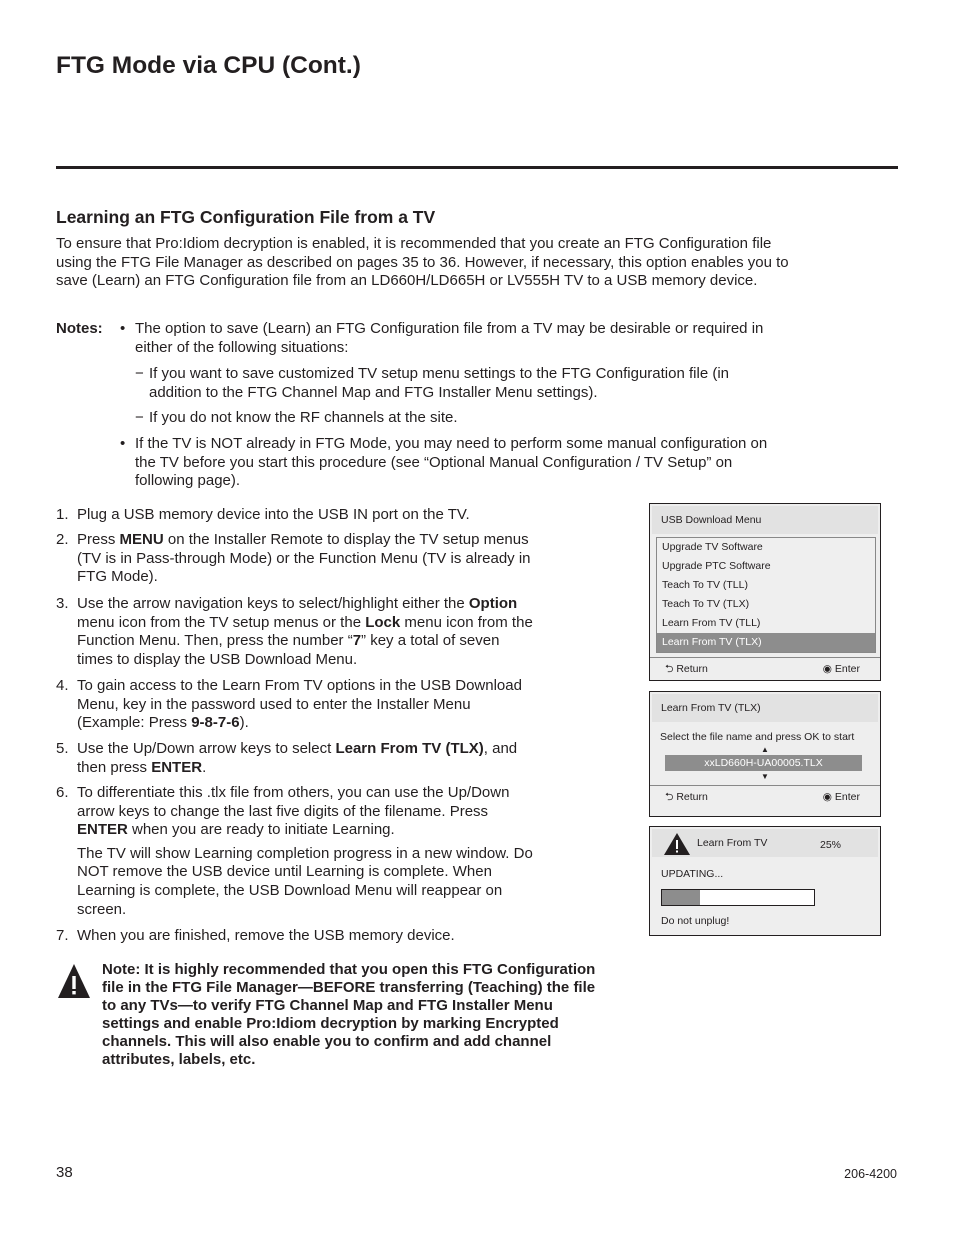 The width and height of the screenshot is (954, 1235). I want to click on menu-item-upgrade-tv-software: Upgrade TV Software, so click(766, 547).